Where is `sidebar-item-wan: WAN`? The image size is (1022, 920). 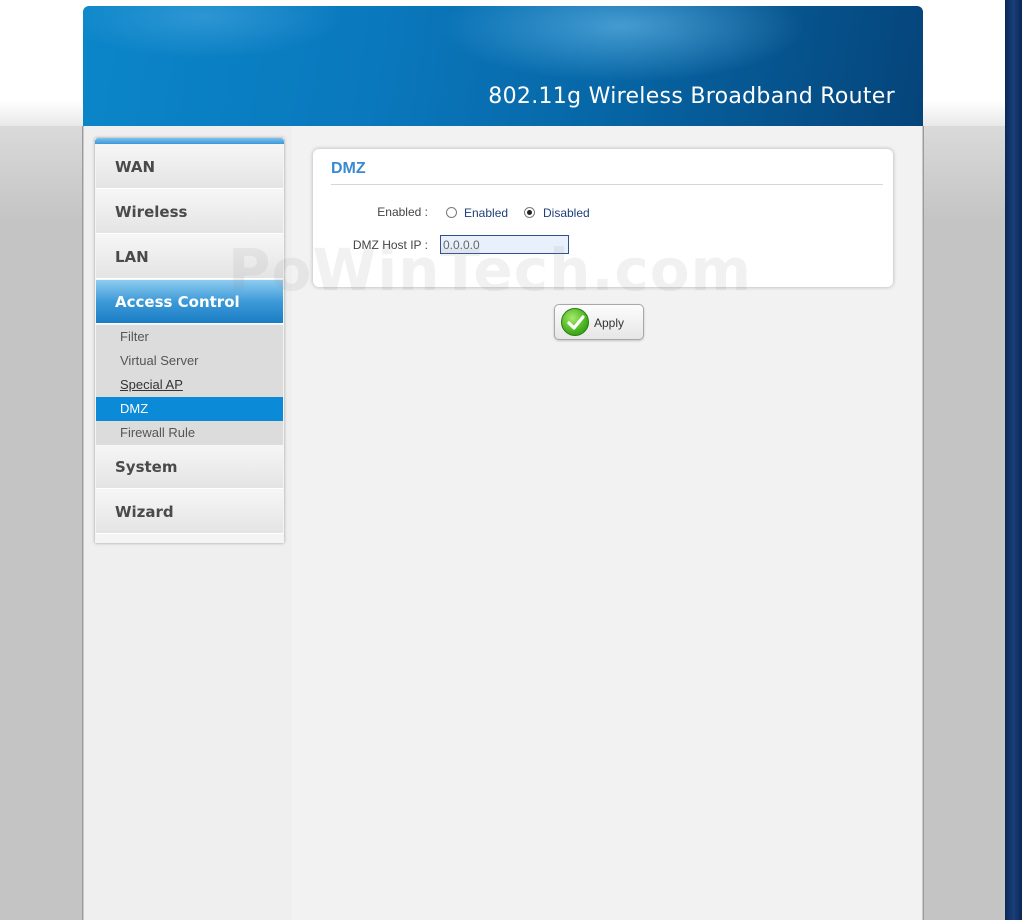 sidebar-item-wan: WAN is located at coordinates (189, 167).